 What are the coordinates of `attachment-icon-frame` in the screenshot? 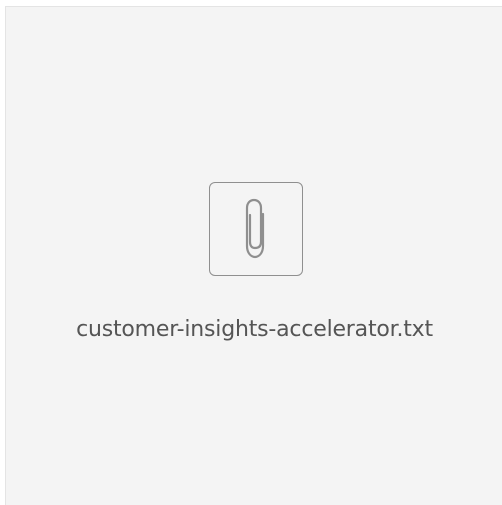 It's located at (256, 229).